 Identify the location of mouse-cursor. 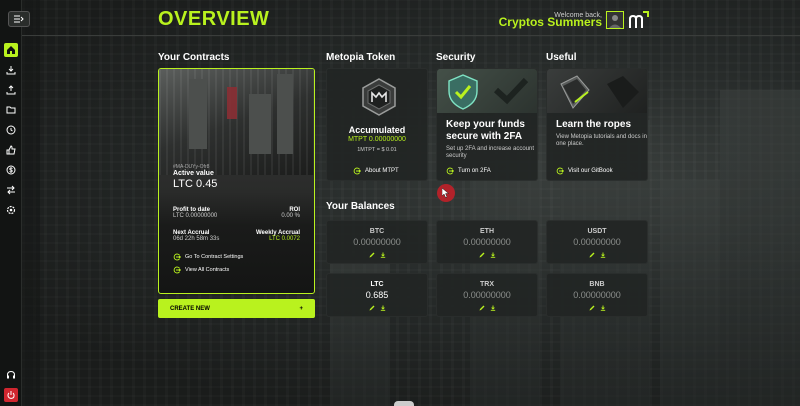
(446, 193).